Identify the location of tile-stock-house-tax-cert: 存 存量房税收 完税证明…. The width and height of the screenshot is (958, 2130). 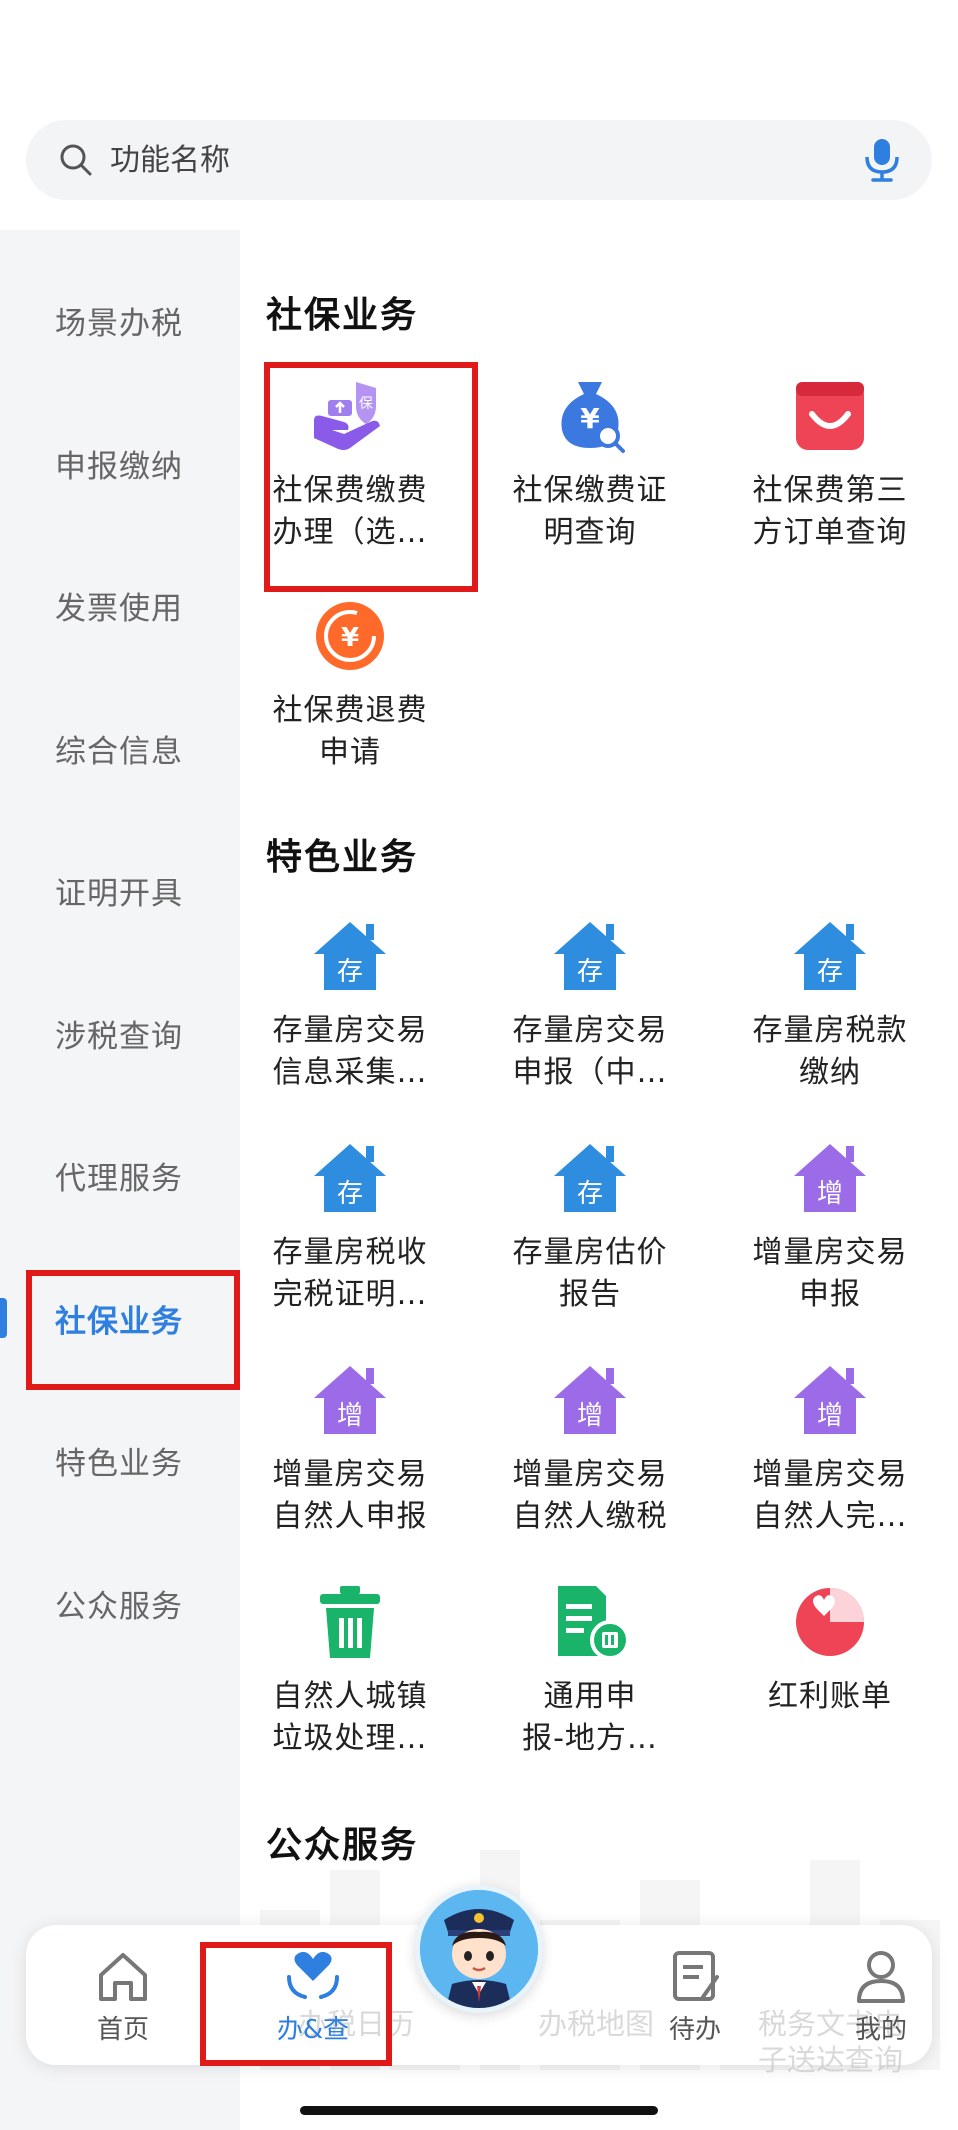
(350, 1240).